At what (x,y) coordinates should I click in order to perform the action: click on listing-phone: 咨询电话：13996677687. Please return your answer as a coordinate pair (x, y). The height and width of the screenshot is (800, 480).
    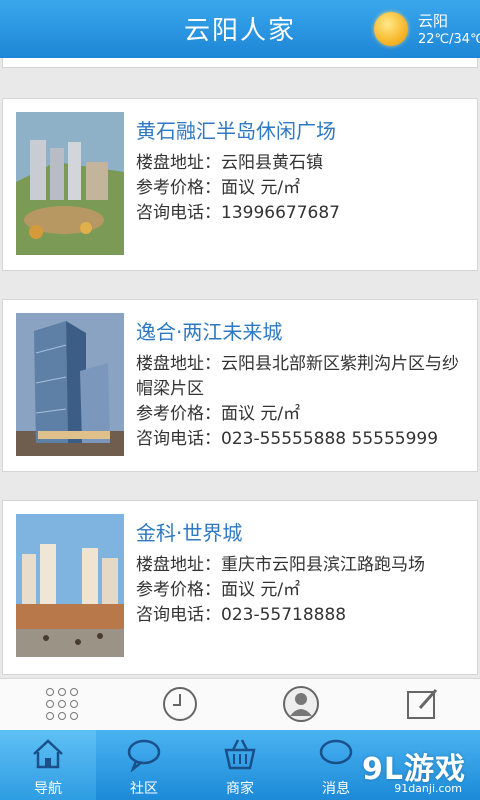
    Looking at the image, I should click on (238, 213).